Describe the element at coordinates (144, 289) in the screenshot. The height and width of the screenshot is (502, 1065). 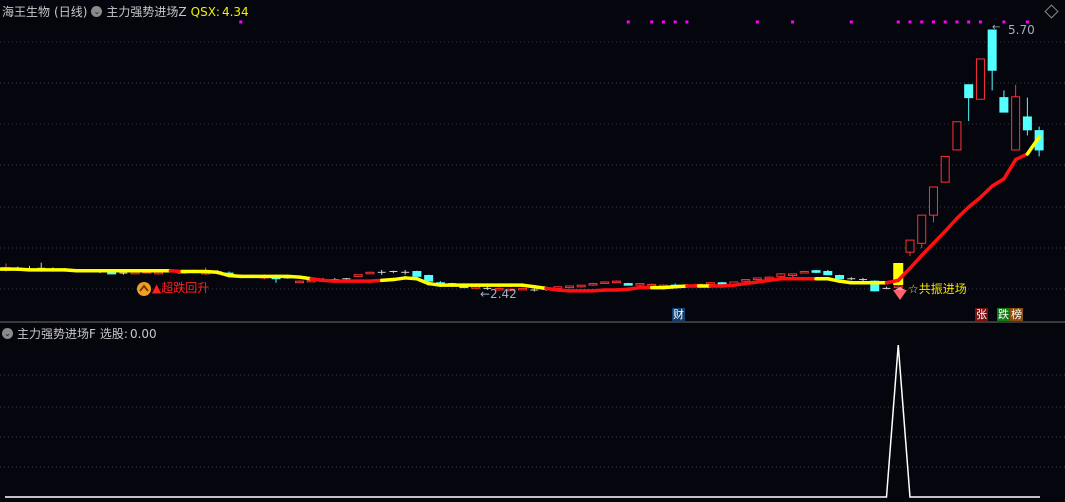
I see `up-arrow-coin-icon` at that location.